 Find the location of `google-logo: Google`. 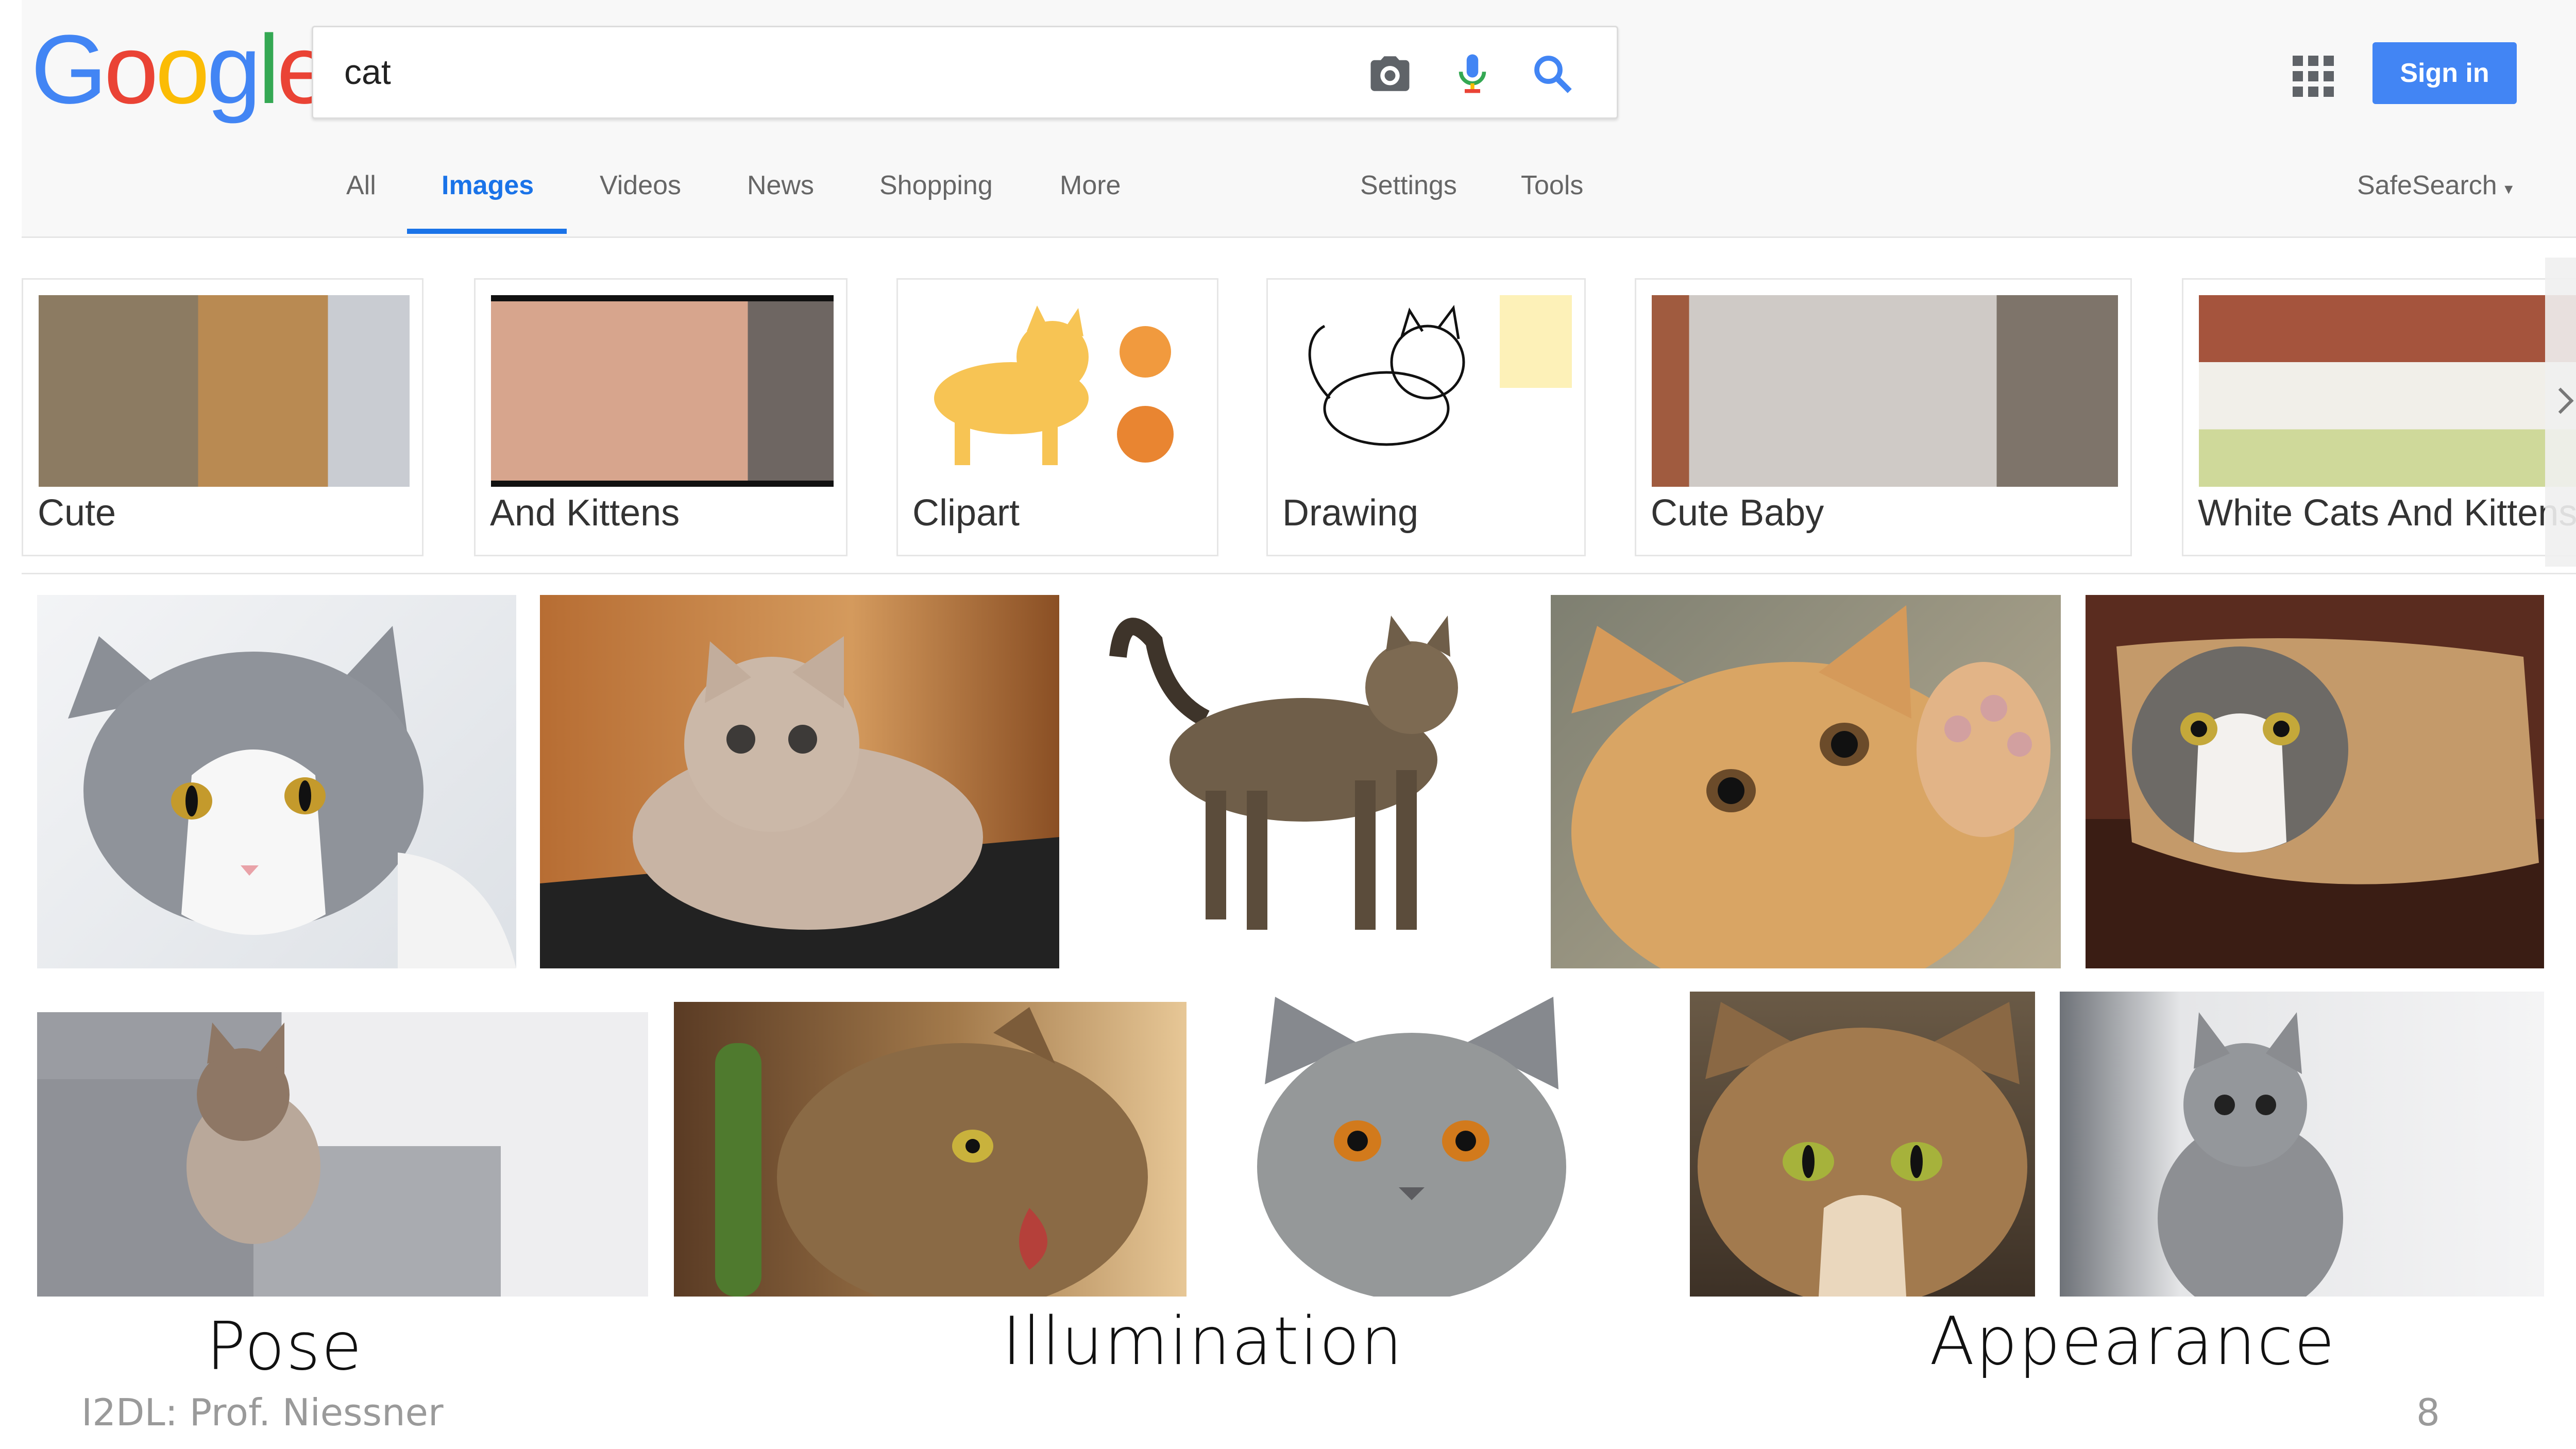

google-logo: Google is located at coordinates (181, 69).